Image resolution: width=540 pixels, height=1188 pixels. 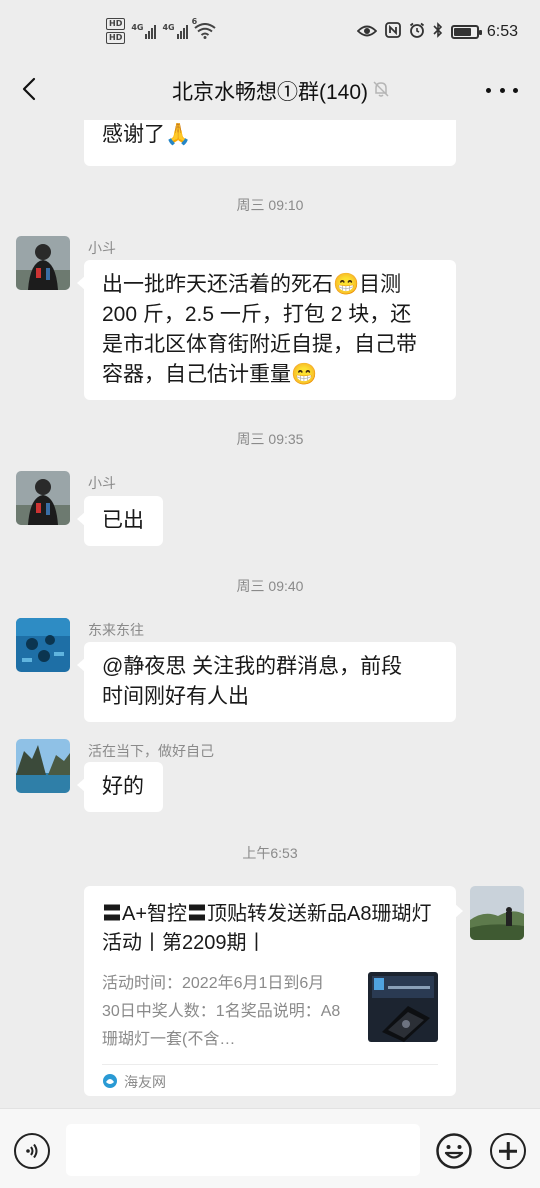 I want to click on message-line: @静夜思 关注我的群消息，前段, so click(x=252, y=666).